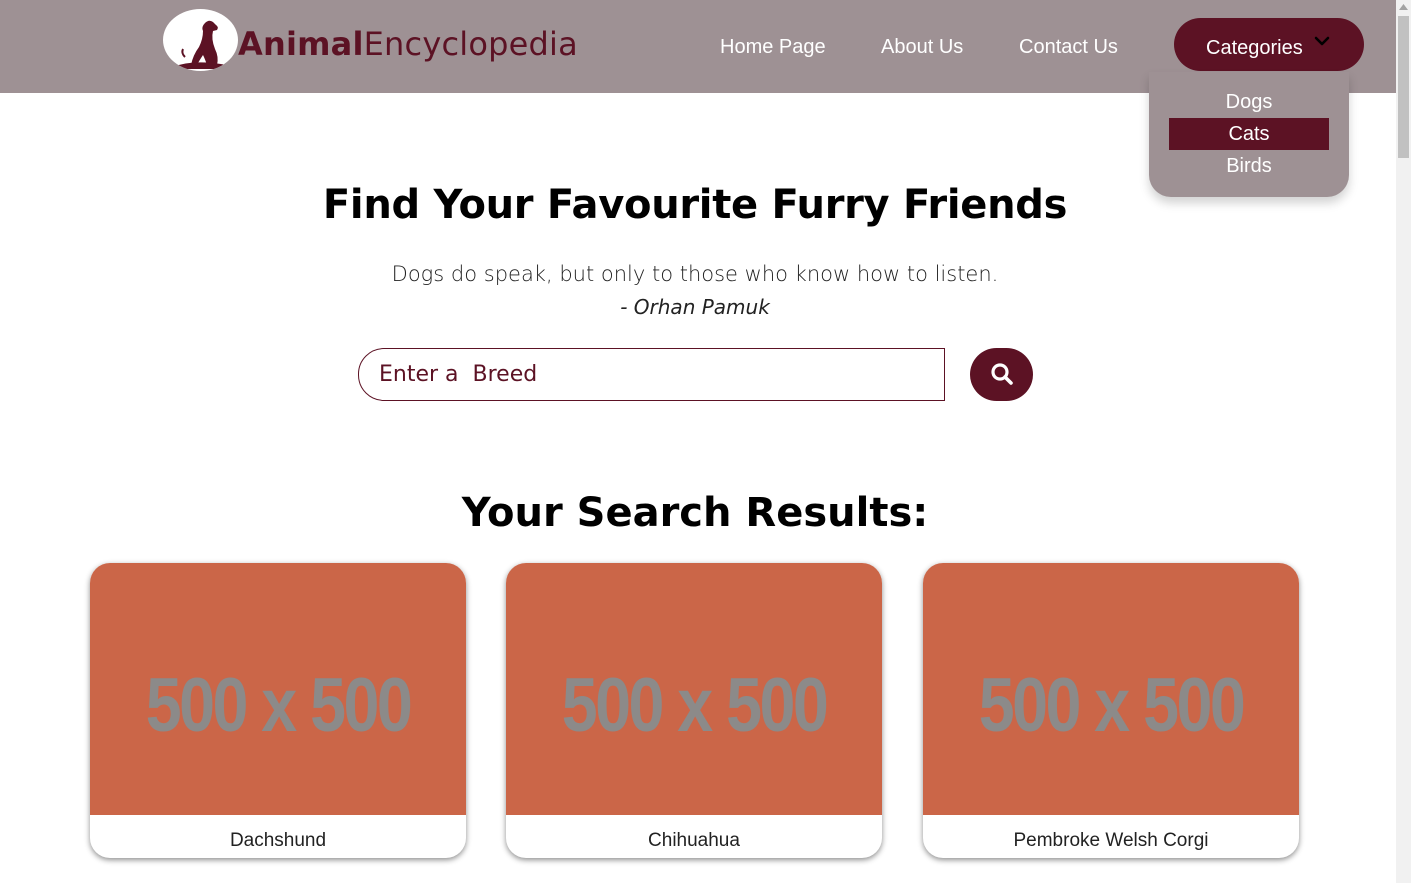  What do you see at coordinates (694, 840) in the screenshot?
I see `card-name: Chihuahua` at bounding box center [694, 840].